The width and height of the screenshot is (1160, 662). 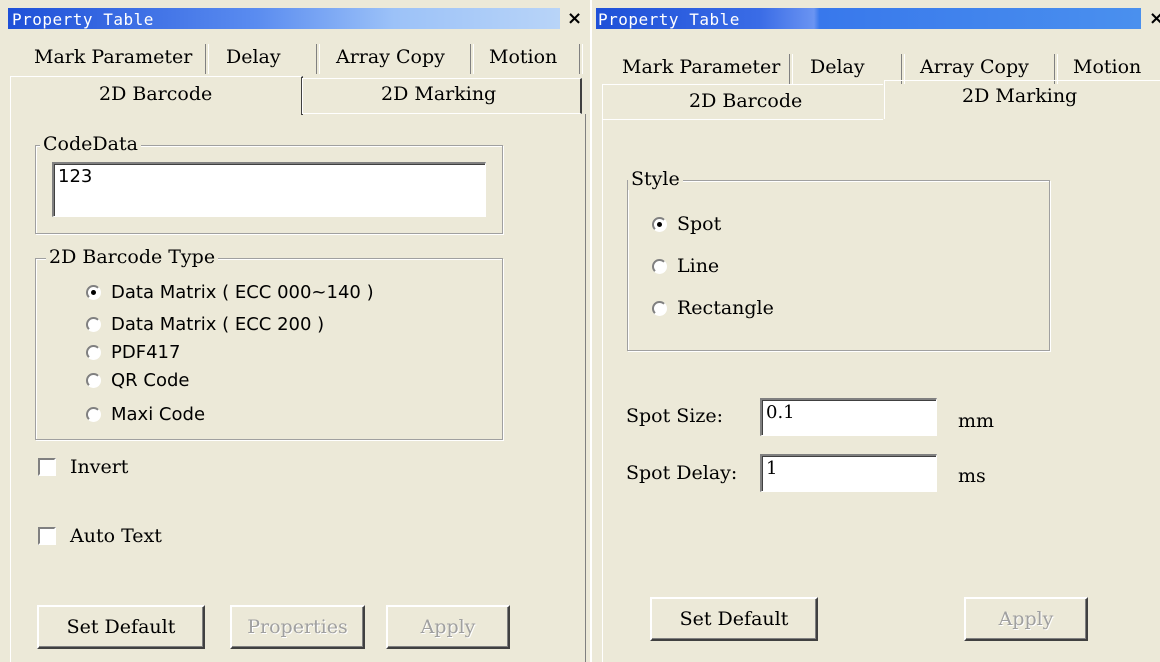 What do you see at coordinates (698, 266) in the screenshot?
I see `radio-label: Line` at bounding box center [698, 266].